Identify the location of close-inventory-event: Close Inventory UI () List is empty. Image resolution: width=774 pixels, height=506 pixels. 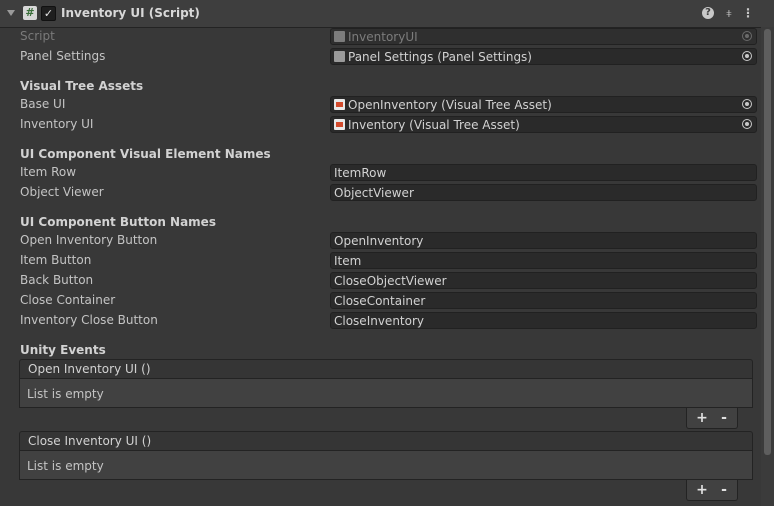
(386, 455).